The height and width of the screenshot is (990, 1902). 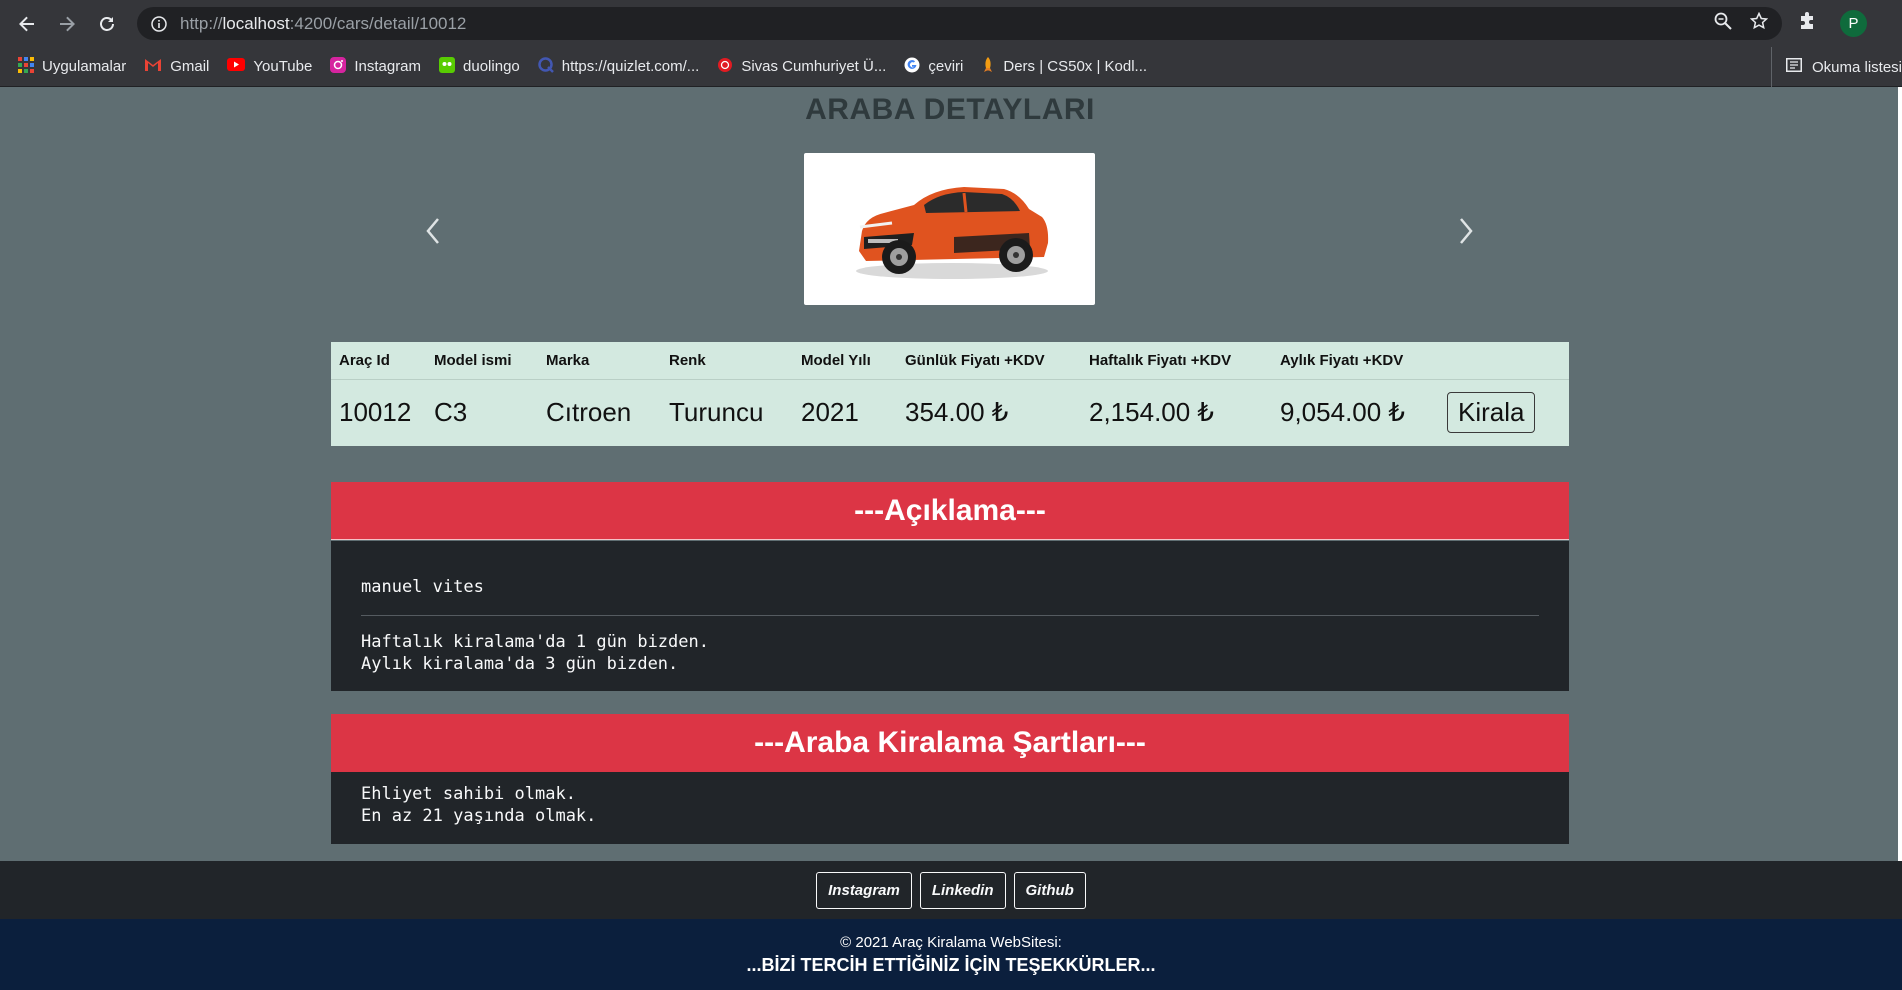 I want to click on bookmark-instagram: Instagram, so click(x=376, y=66).